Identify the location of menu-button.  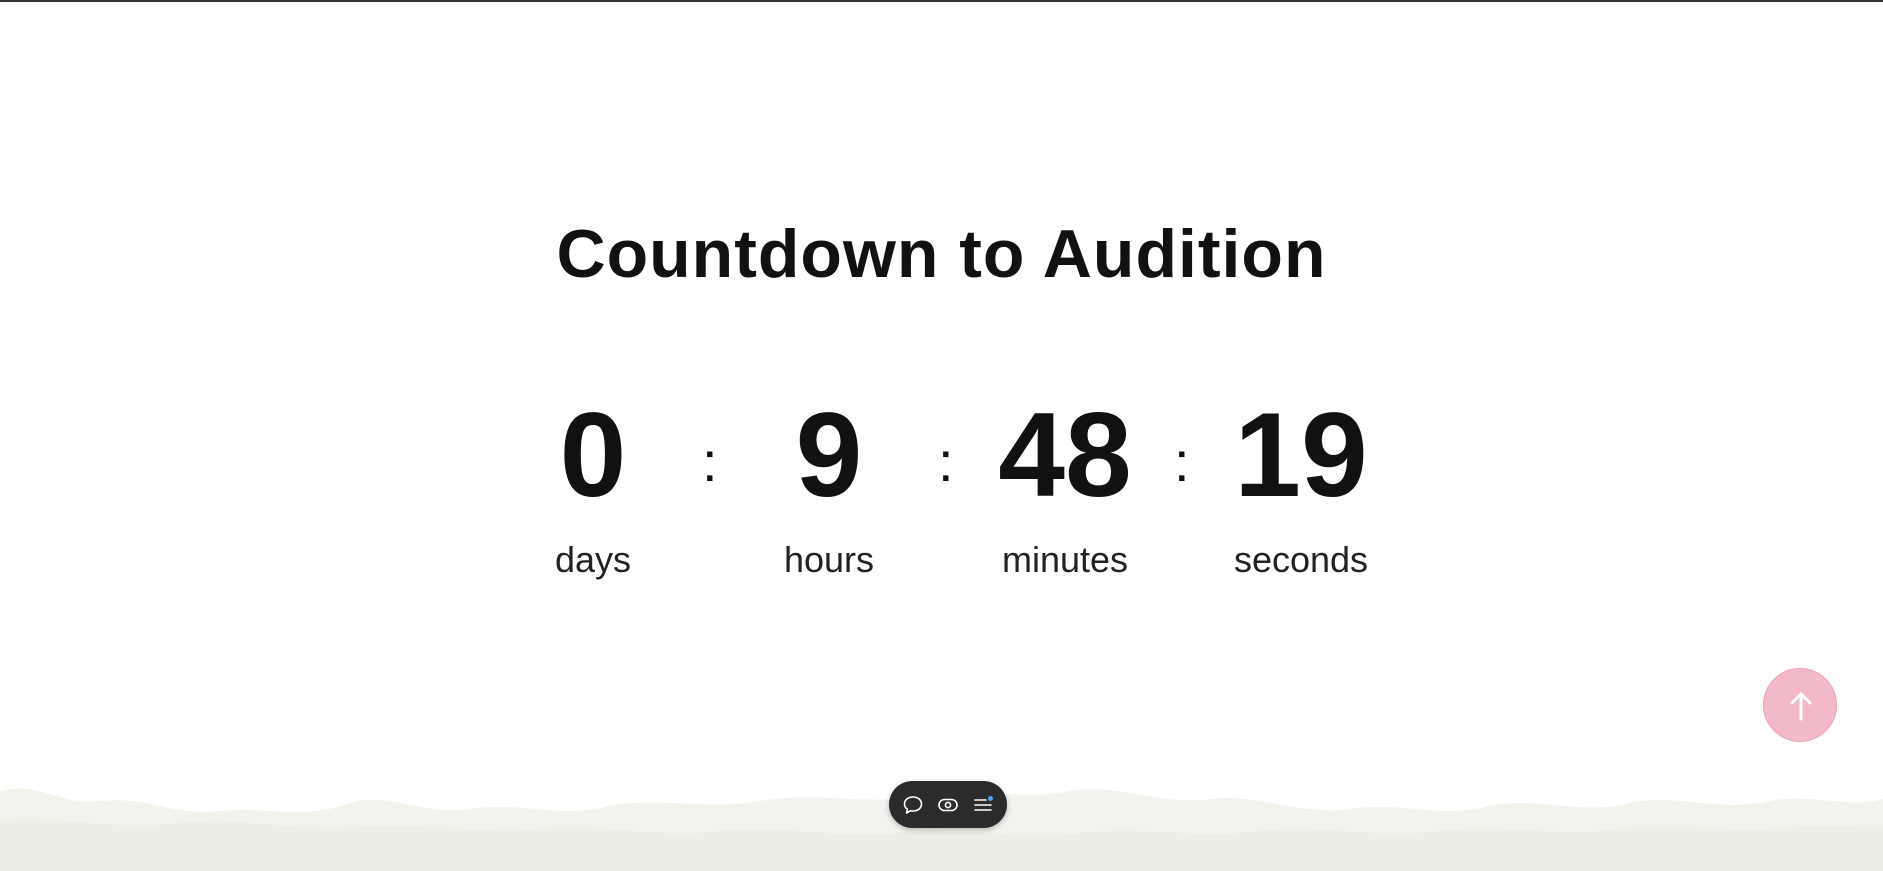
(983, 805).